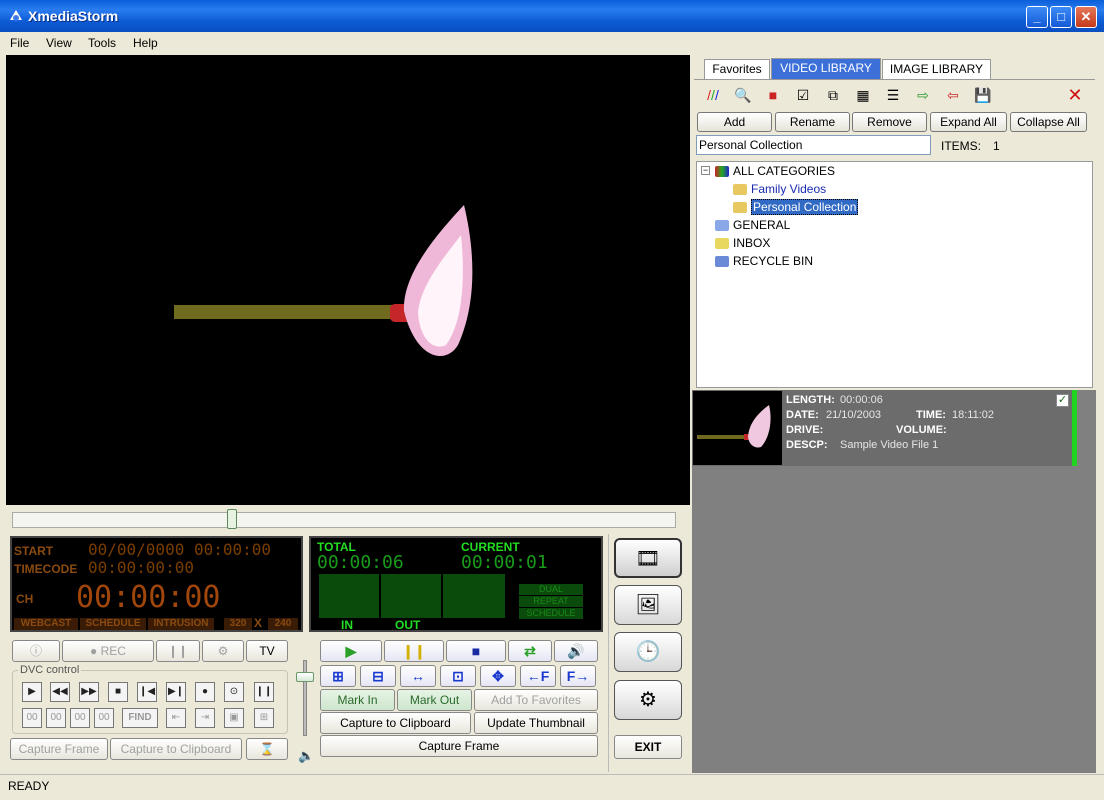 Image resolution: width=1104 pixels, height=800 pixels. Describe the element at coordinates (458, 676) in the screenshot. I see `fit-screen-button: ⊡` at that location.